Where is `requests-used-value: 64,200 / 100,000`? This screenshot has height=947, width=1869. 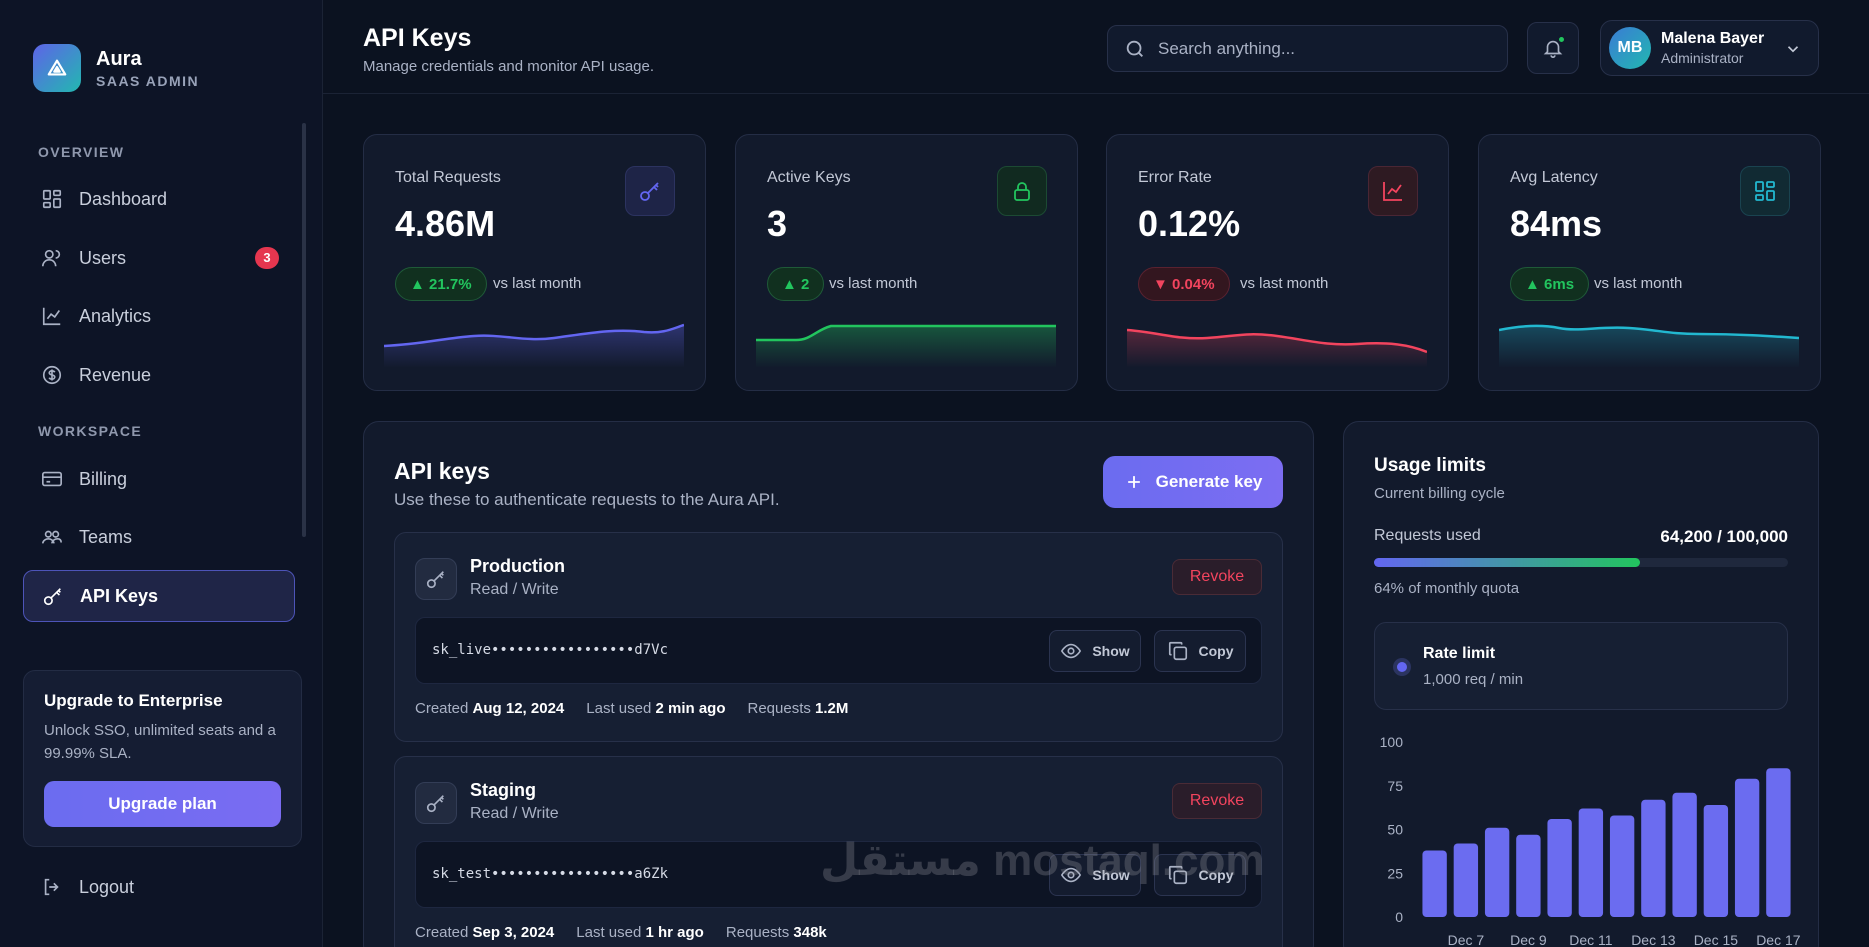
requests-used-value: 64,200 / 100,000 is located at coordinates (1724, 536).